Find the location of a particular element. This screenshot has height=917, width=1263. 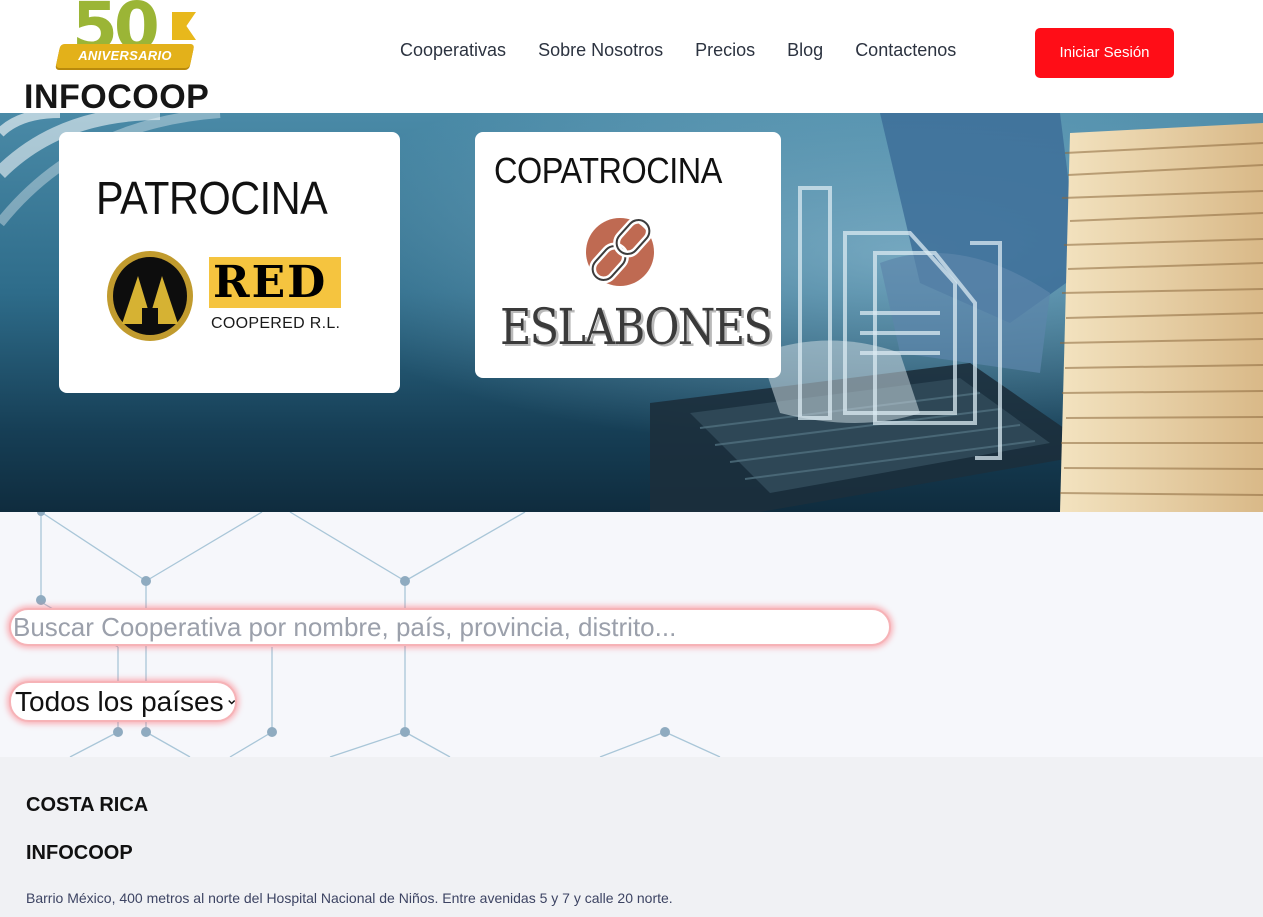

nav-link-contactenos: Contactenos is located at coordinates (905, 50).